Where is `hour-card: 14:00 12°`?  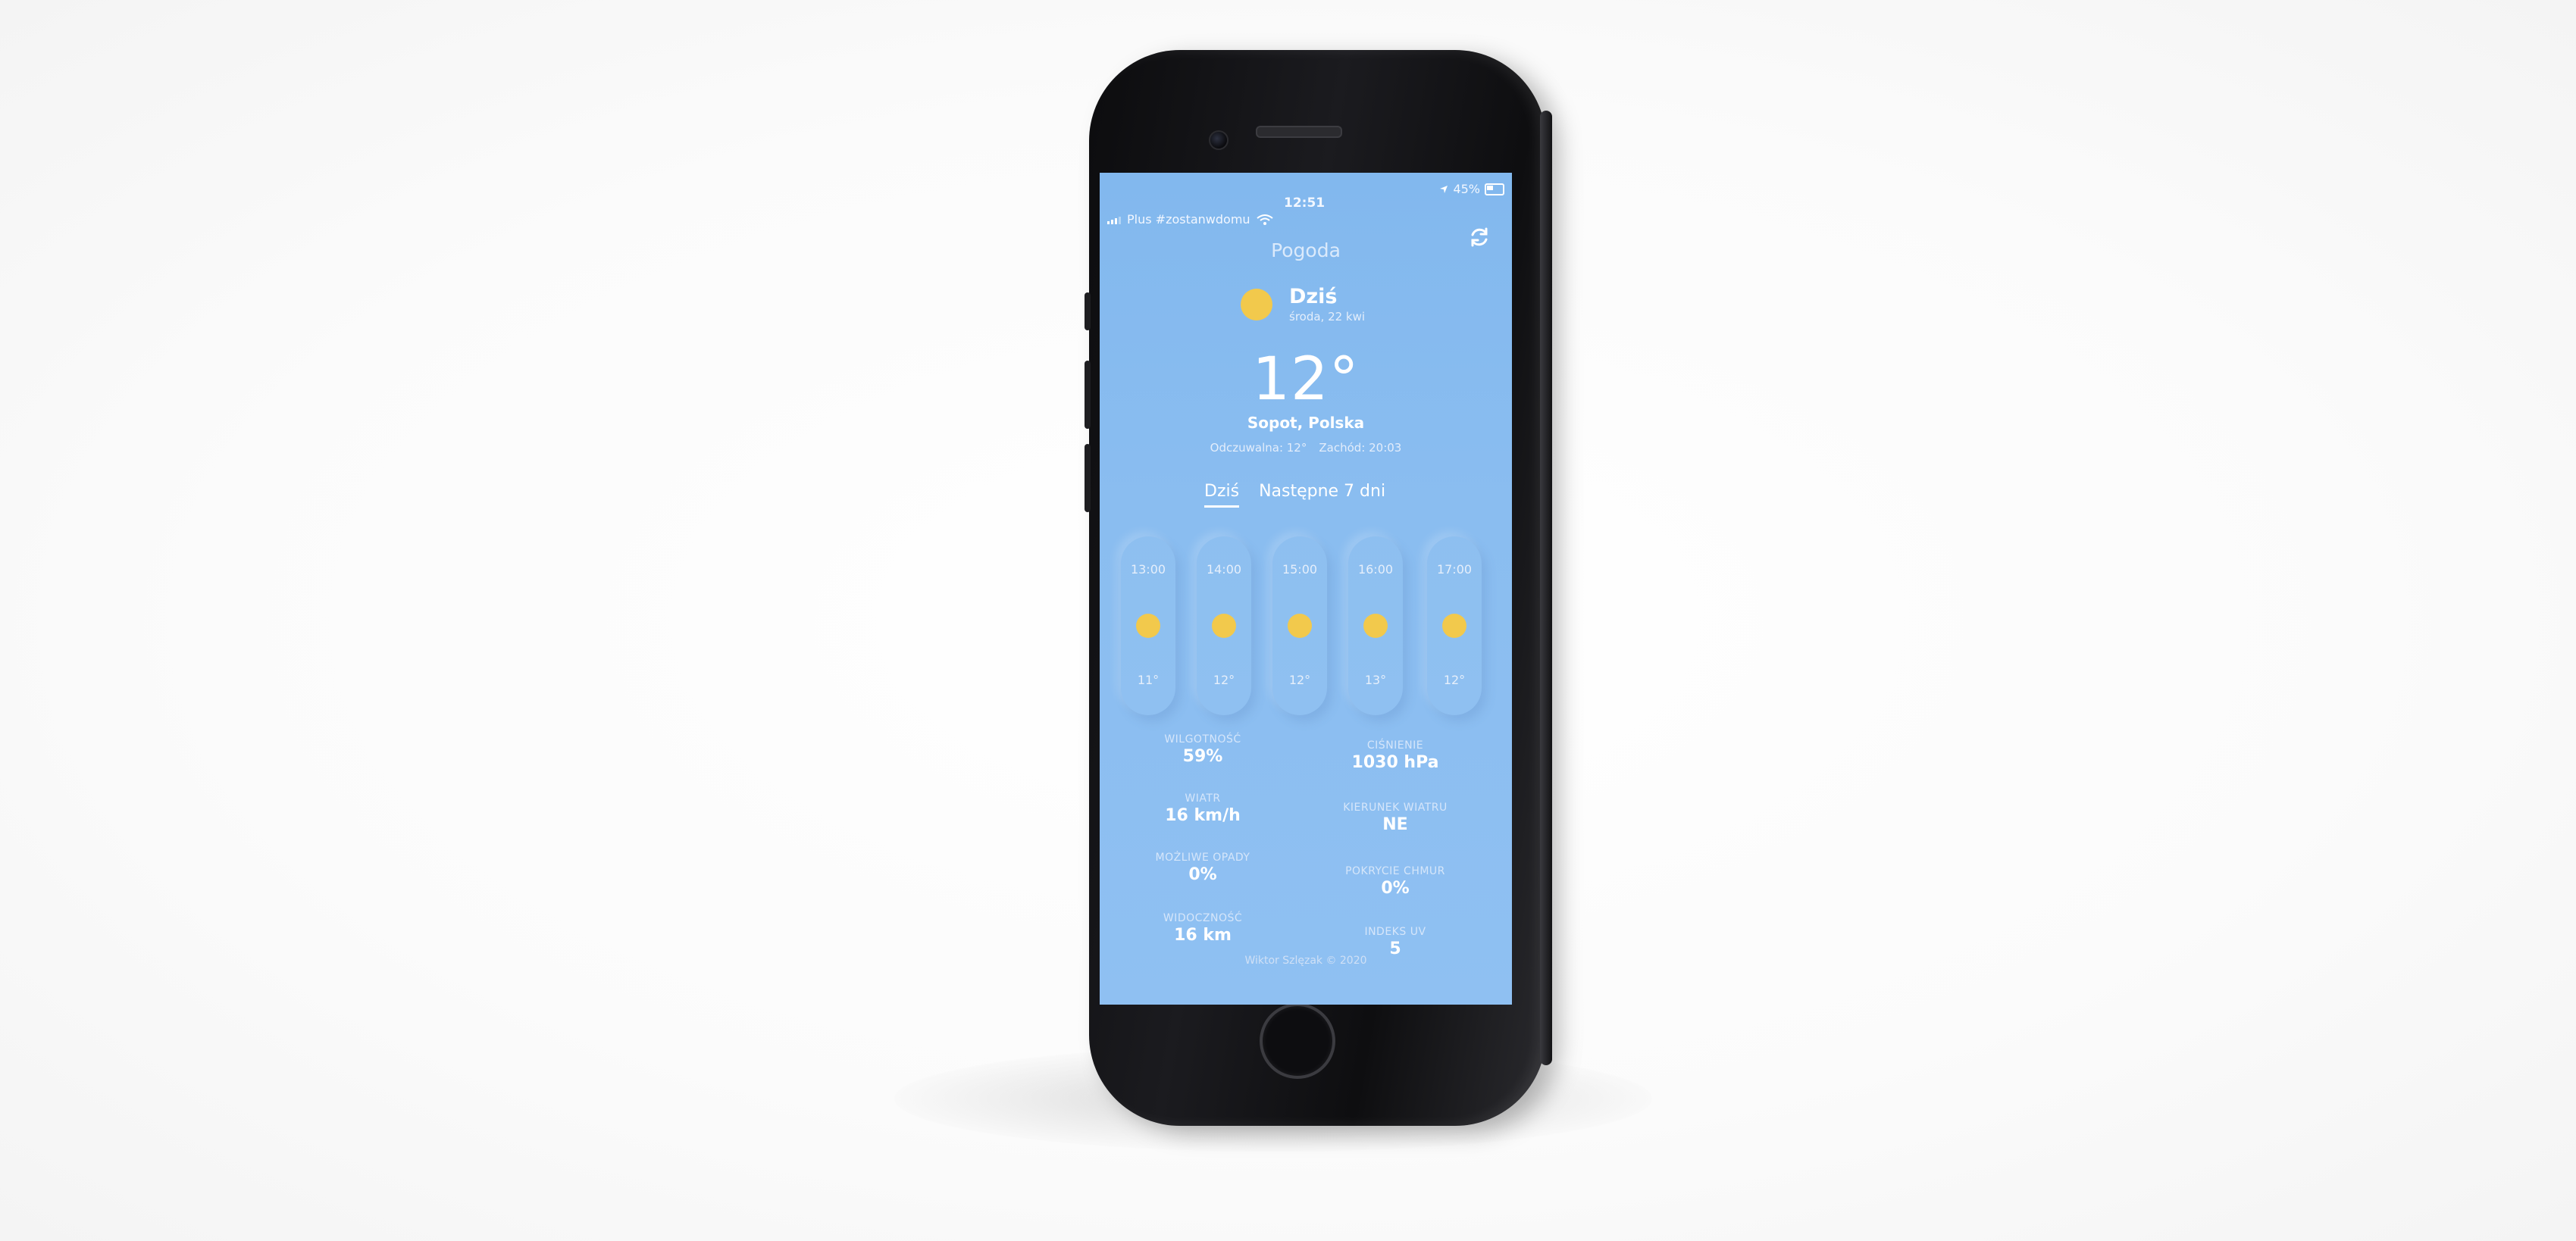
hour-card: 14:00 12° is located at coordinates (1224, 625).